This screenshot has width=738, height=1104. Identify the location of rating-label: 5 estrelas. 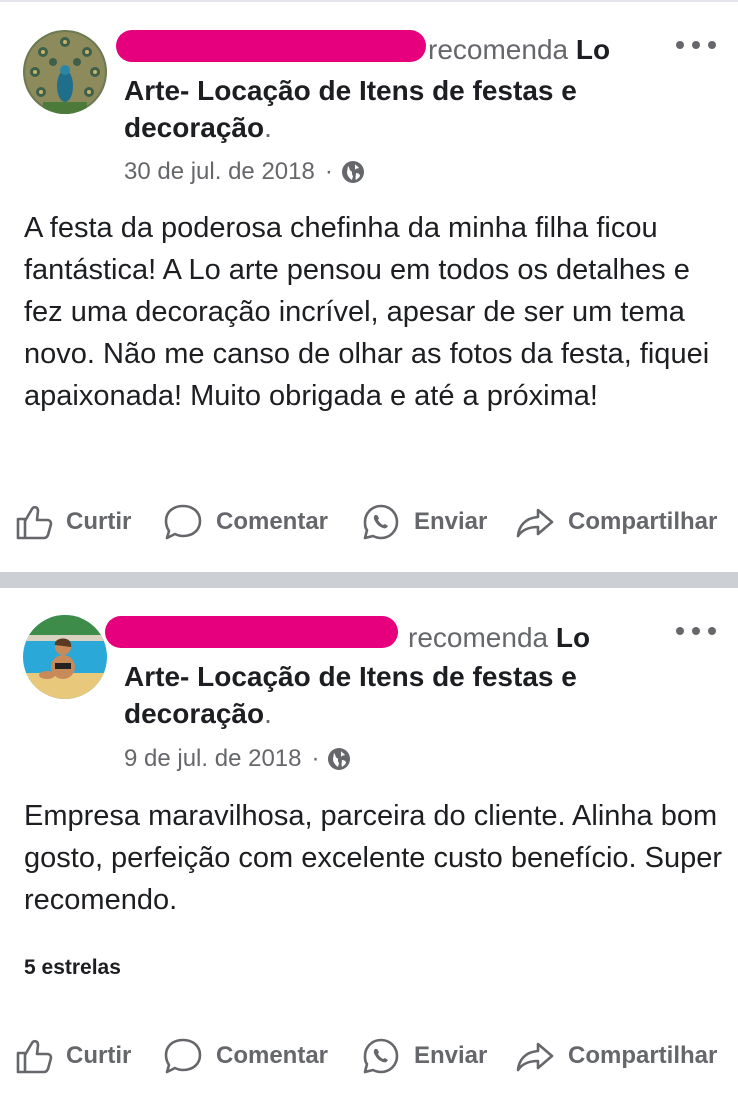
(72, 967).